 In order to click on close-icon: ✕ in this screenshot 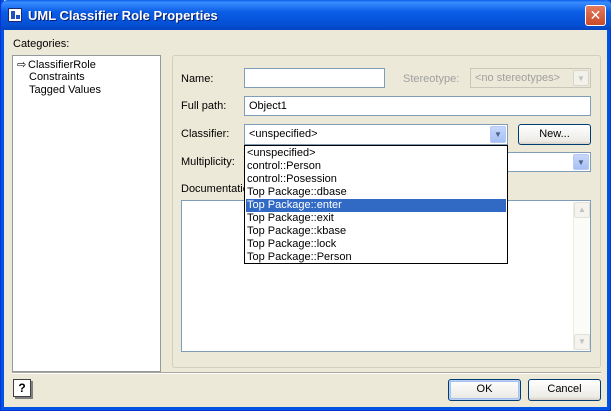, I will do `click(595, 15)`.